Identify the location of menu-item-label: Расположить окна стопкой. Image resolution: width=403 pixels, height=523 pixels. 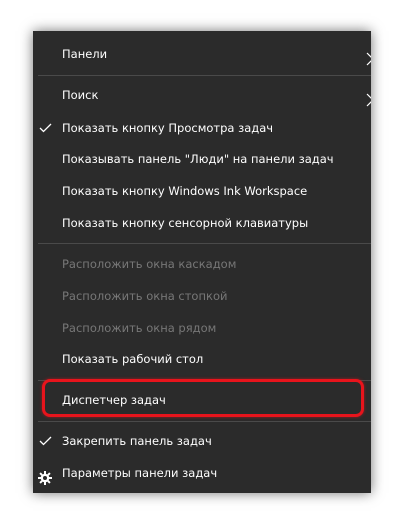
(145, 296).